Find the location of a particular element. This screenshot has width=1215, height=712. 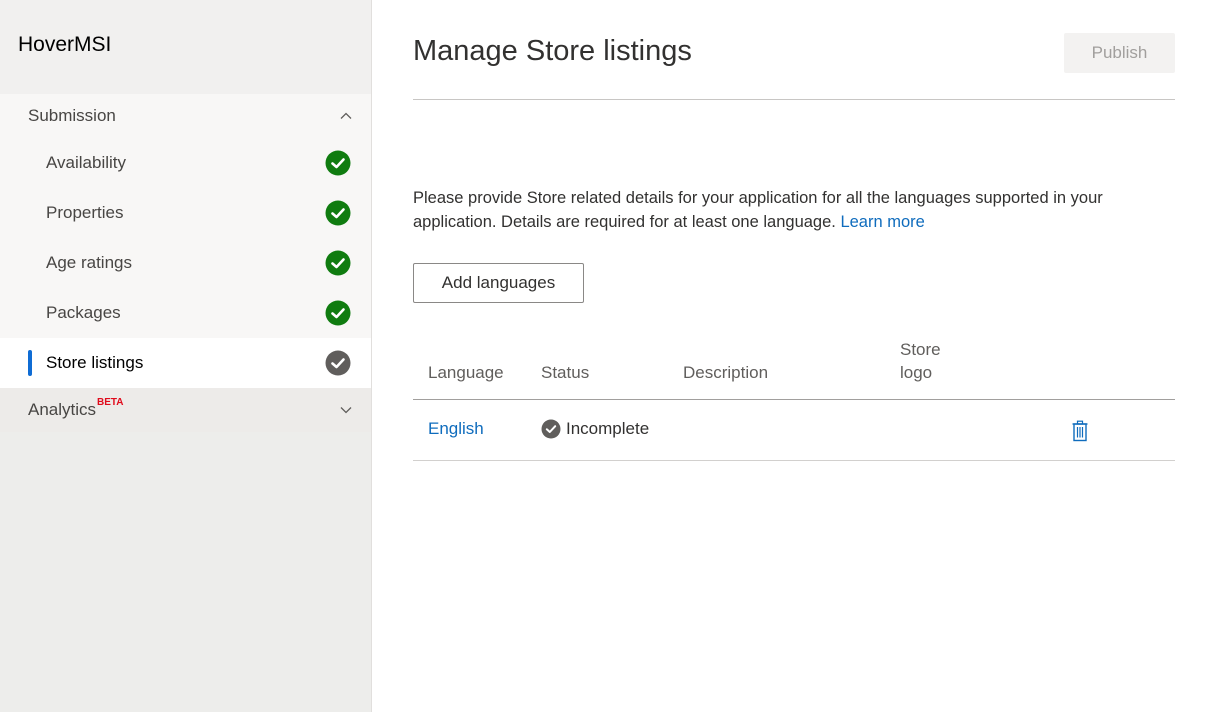

nav-section-analytics: AnalyticsBETA is located at coordinates (185, 410).